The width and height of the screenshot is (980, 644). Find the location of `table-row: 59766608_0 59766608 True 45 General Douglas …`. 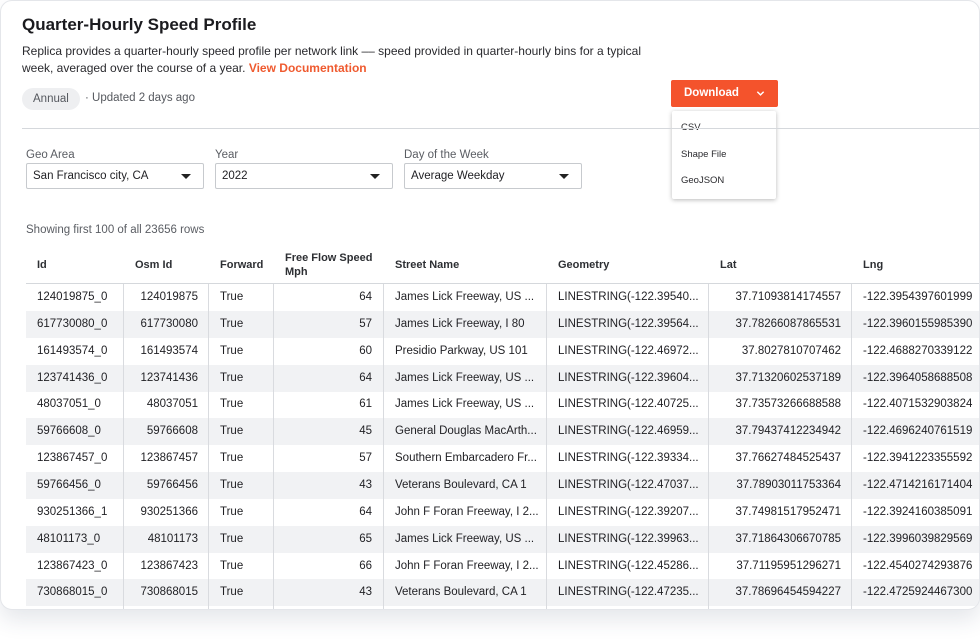

table-row: 59766608_0 59766608 True 45 General Douglas … is located at coordinates (502, 432).